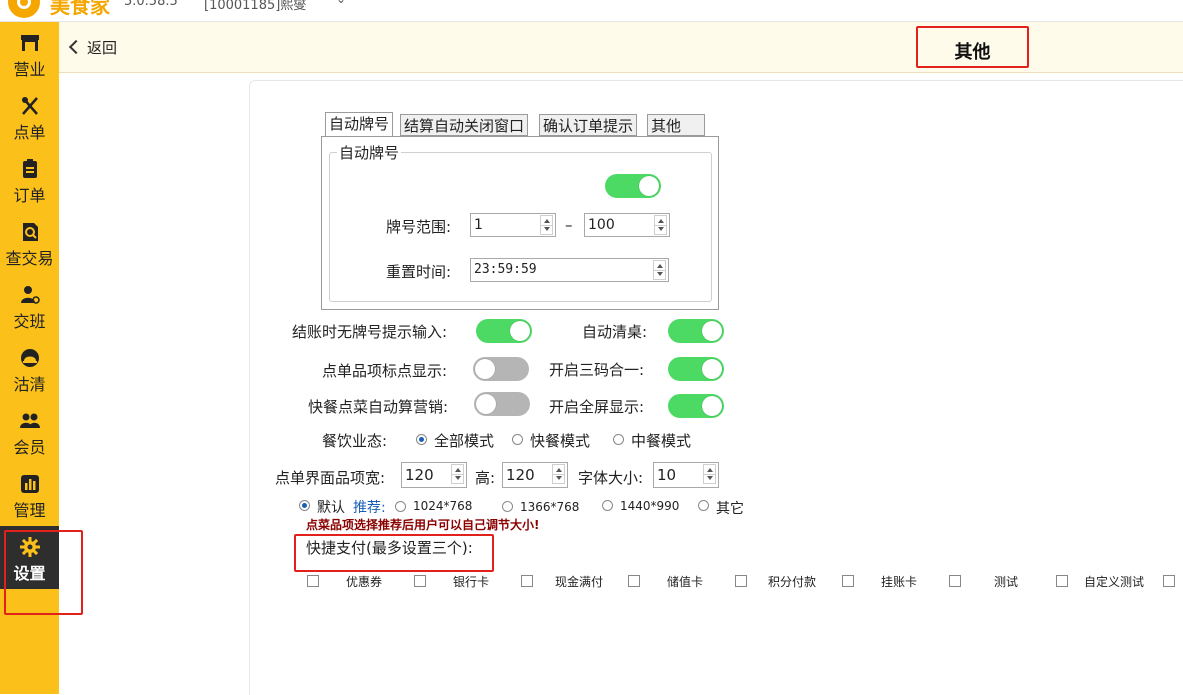 The image size is (1183, 695). I want to click on radio-1366x768, so click(507, 506).